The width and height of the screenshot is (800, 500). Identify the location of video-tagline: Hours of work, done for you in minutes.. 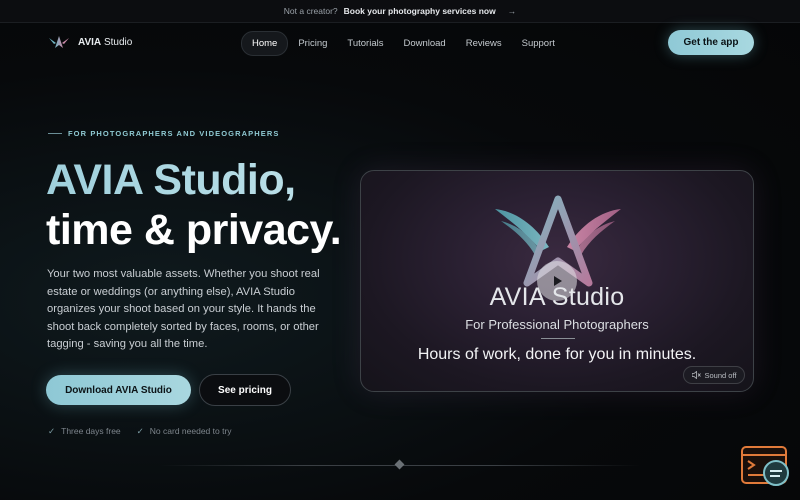
(557, 354).